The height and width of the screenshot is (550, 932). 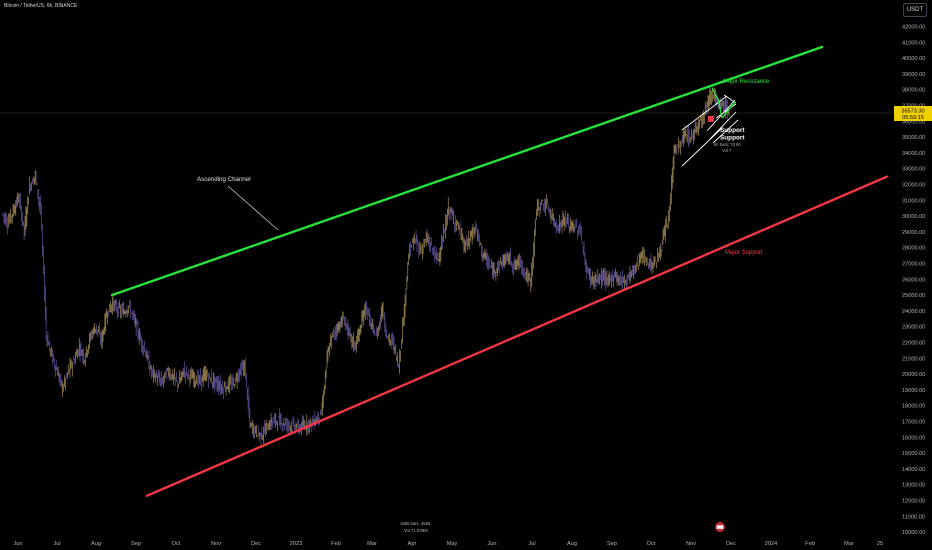 I want to click on current-price-label: 36573.30 05:59:15, so click(x=913, y=113).